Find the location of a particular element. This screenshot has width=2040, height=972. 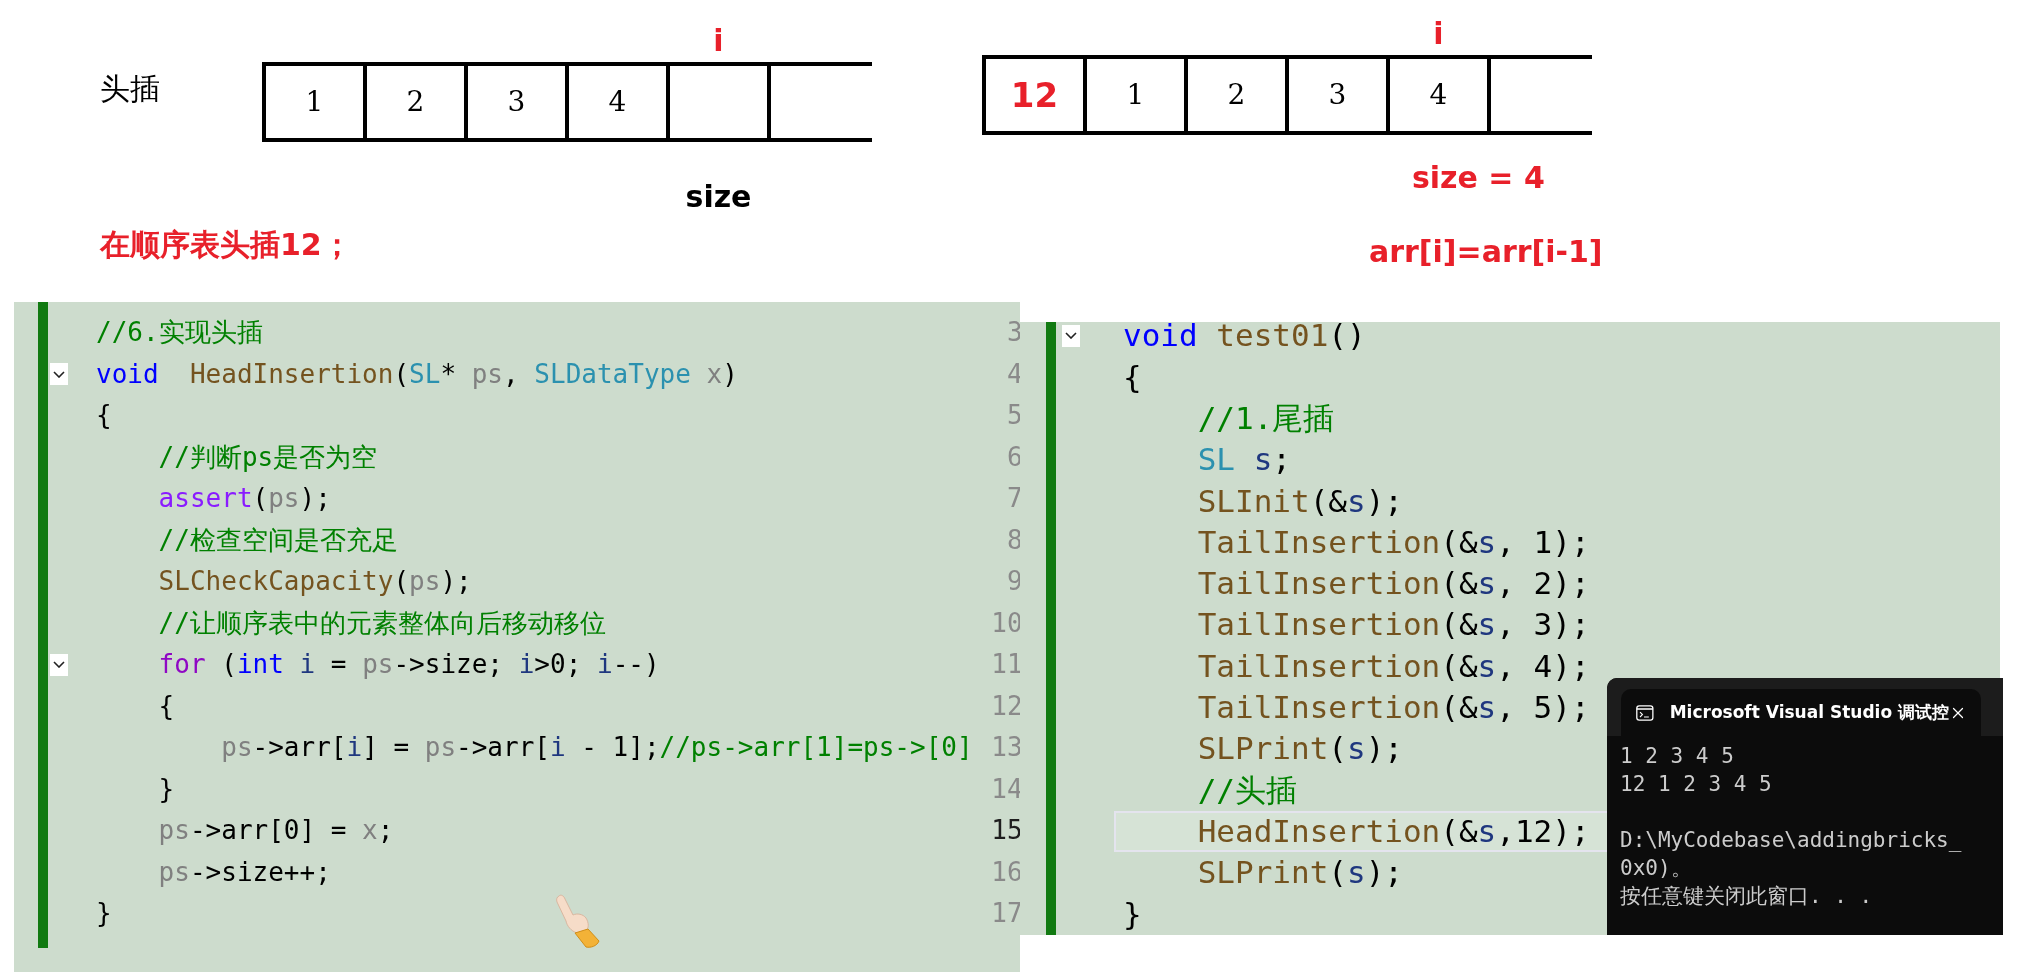

line-number: 17 is located at coordinates (1005, 914).